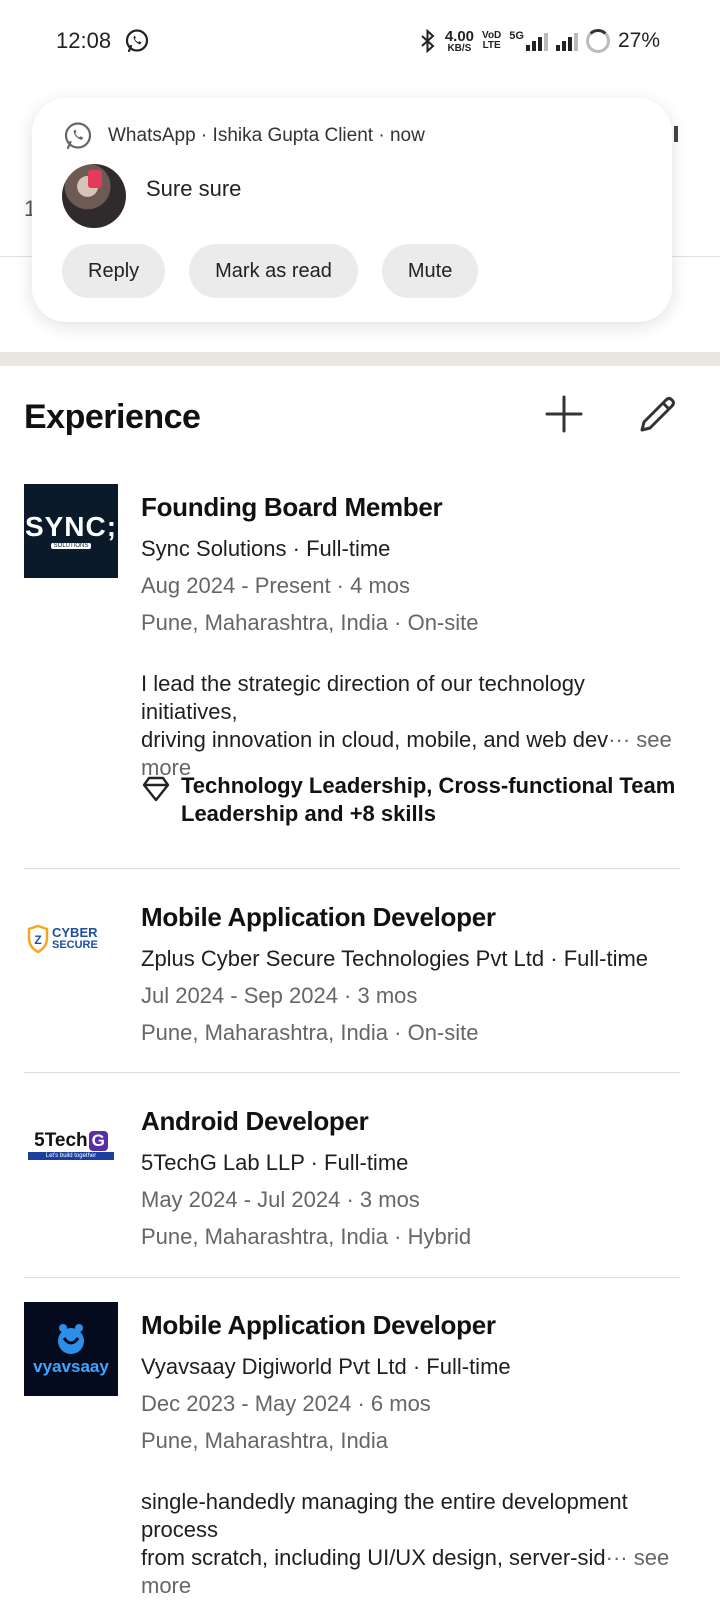  Describe the element at coordinates (112, 417) in the screenshot. I see `experience-heading: Experience` at that location.